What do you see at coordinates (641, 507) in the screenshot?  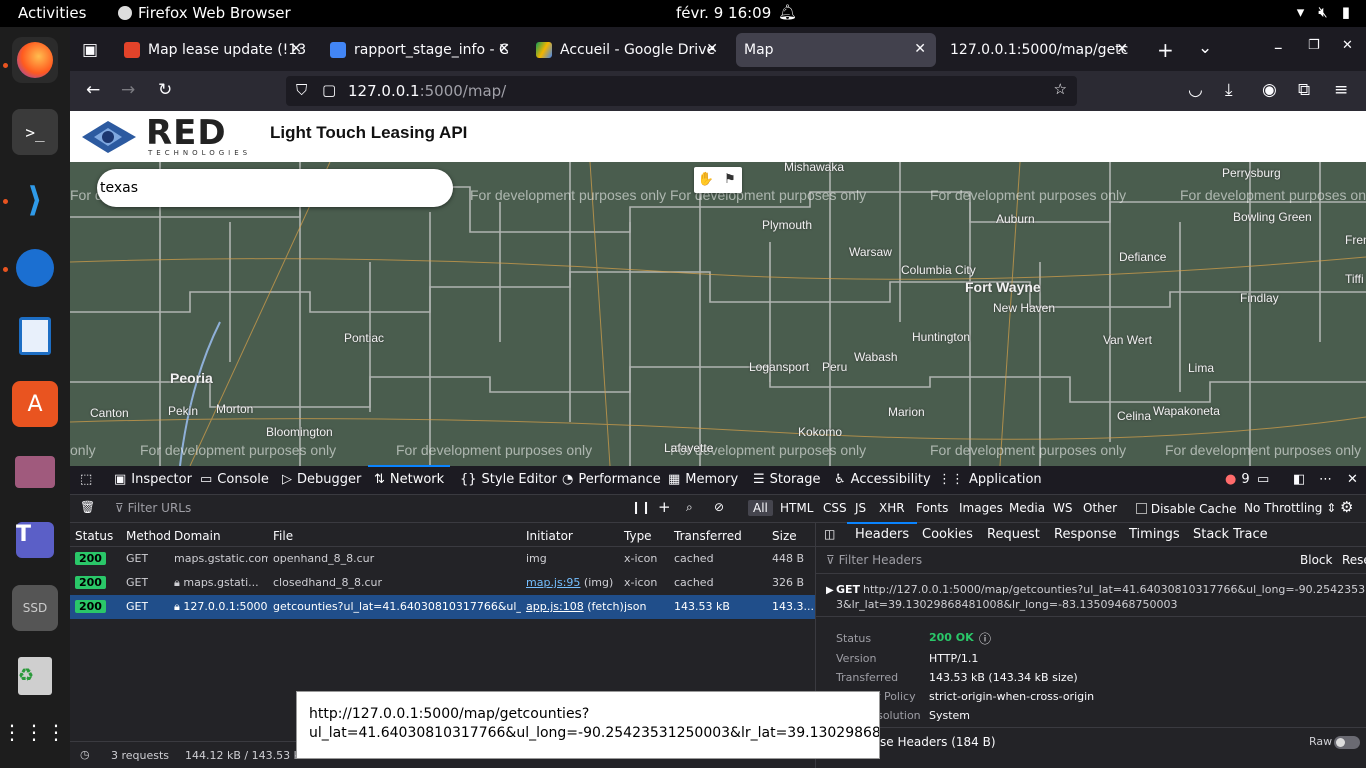 I see `pause-icon: ❙❙` at bounding box center [641, 507].